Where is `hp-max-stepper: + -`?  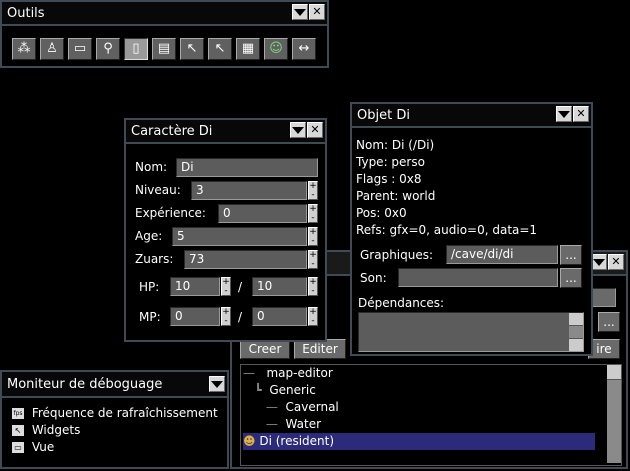 hp-max-stepper: + - is located at coordinates (313, 286).